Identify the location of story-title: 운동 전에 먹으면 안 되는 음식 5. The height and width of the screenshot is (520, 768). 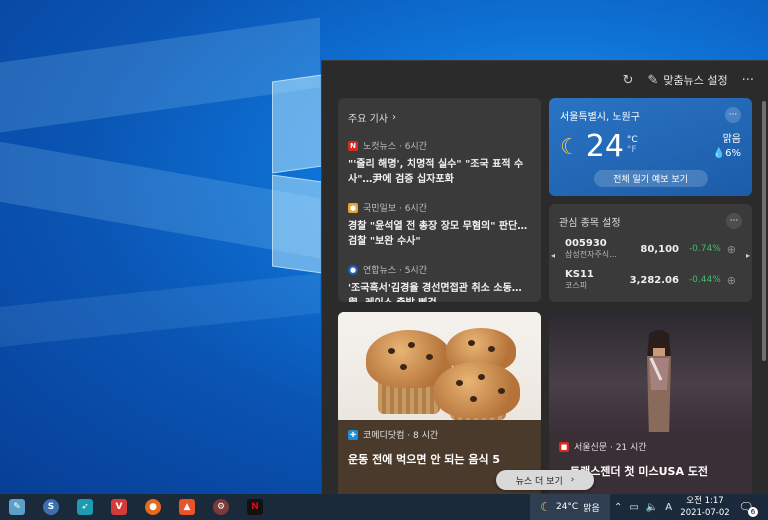
(424, 459).